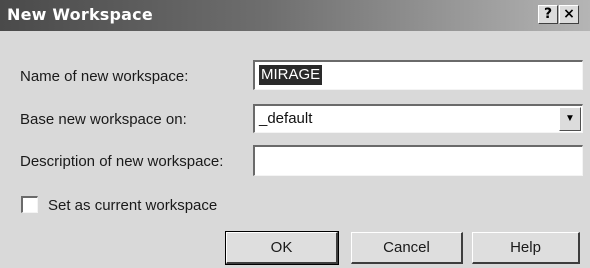 This screenshot has height=268, width=590. Describe the element at coordinates (418, 75) in the screenshot. I see `name-input: MIRAGE` at that location.